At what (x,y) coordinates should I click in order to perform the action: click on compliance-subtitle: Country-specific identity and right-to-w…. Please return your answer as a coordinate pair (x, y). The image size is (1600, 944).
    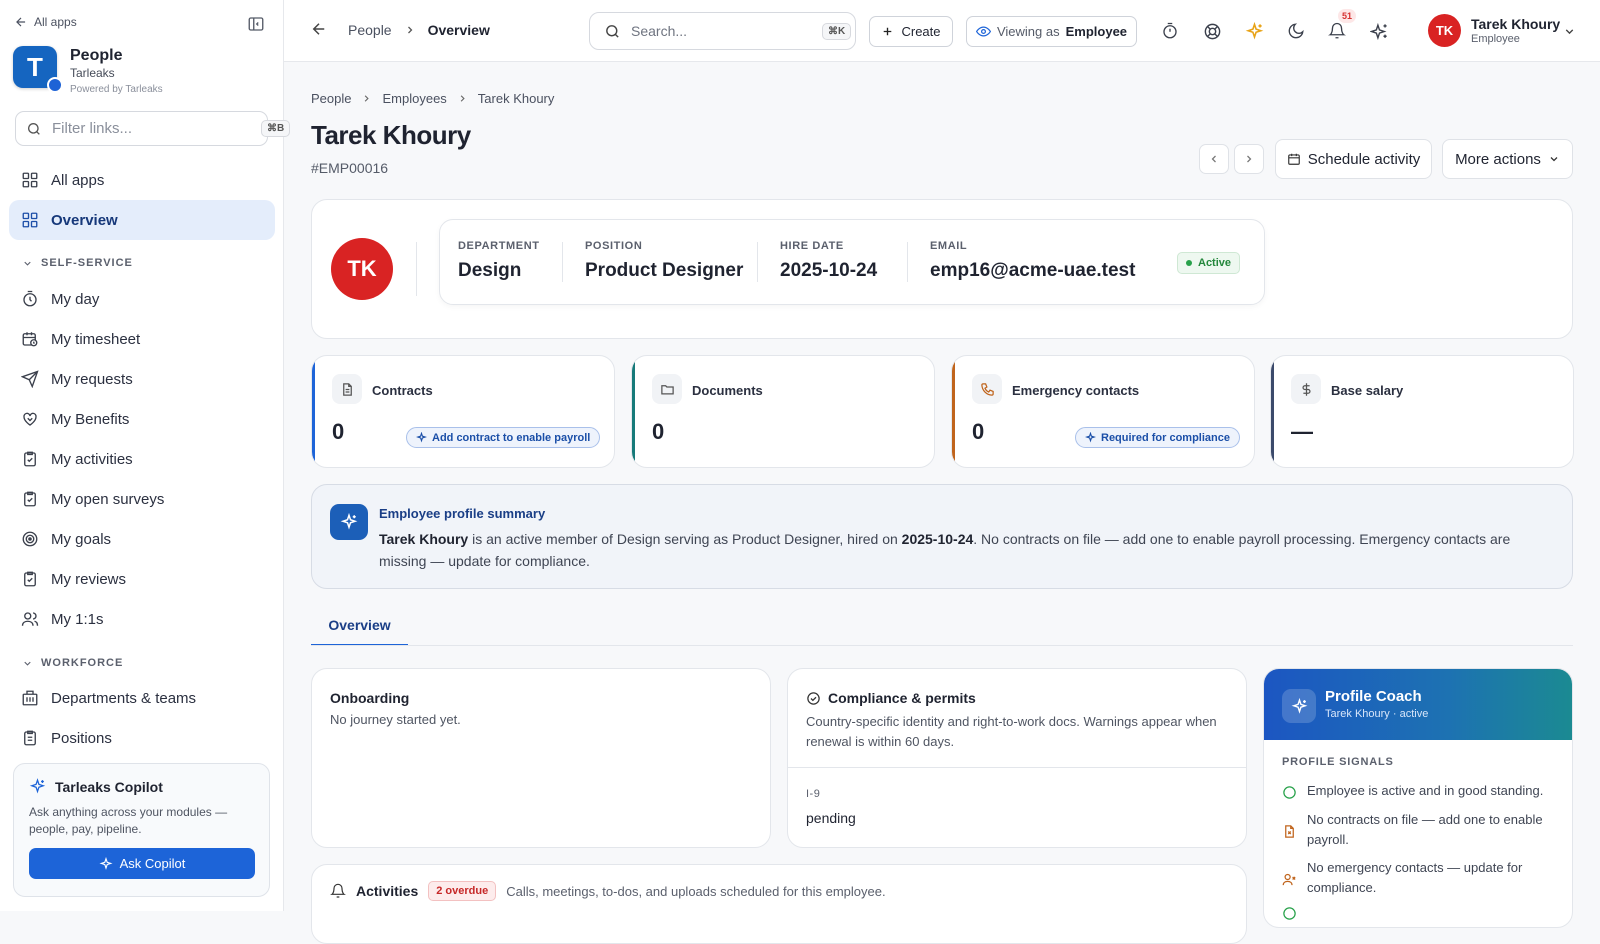
    Looking at the image, I should click on (1011, 731).